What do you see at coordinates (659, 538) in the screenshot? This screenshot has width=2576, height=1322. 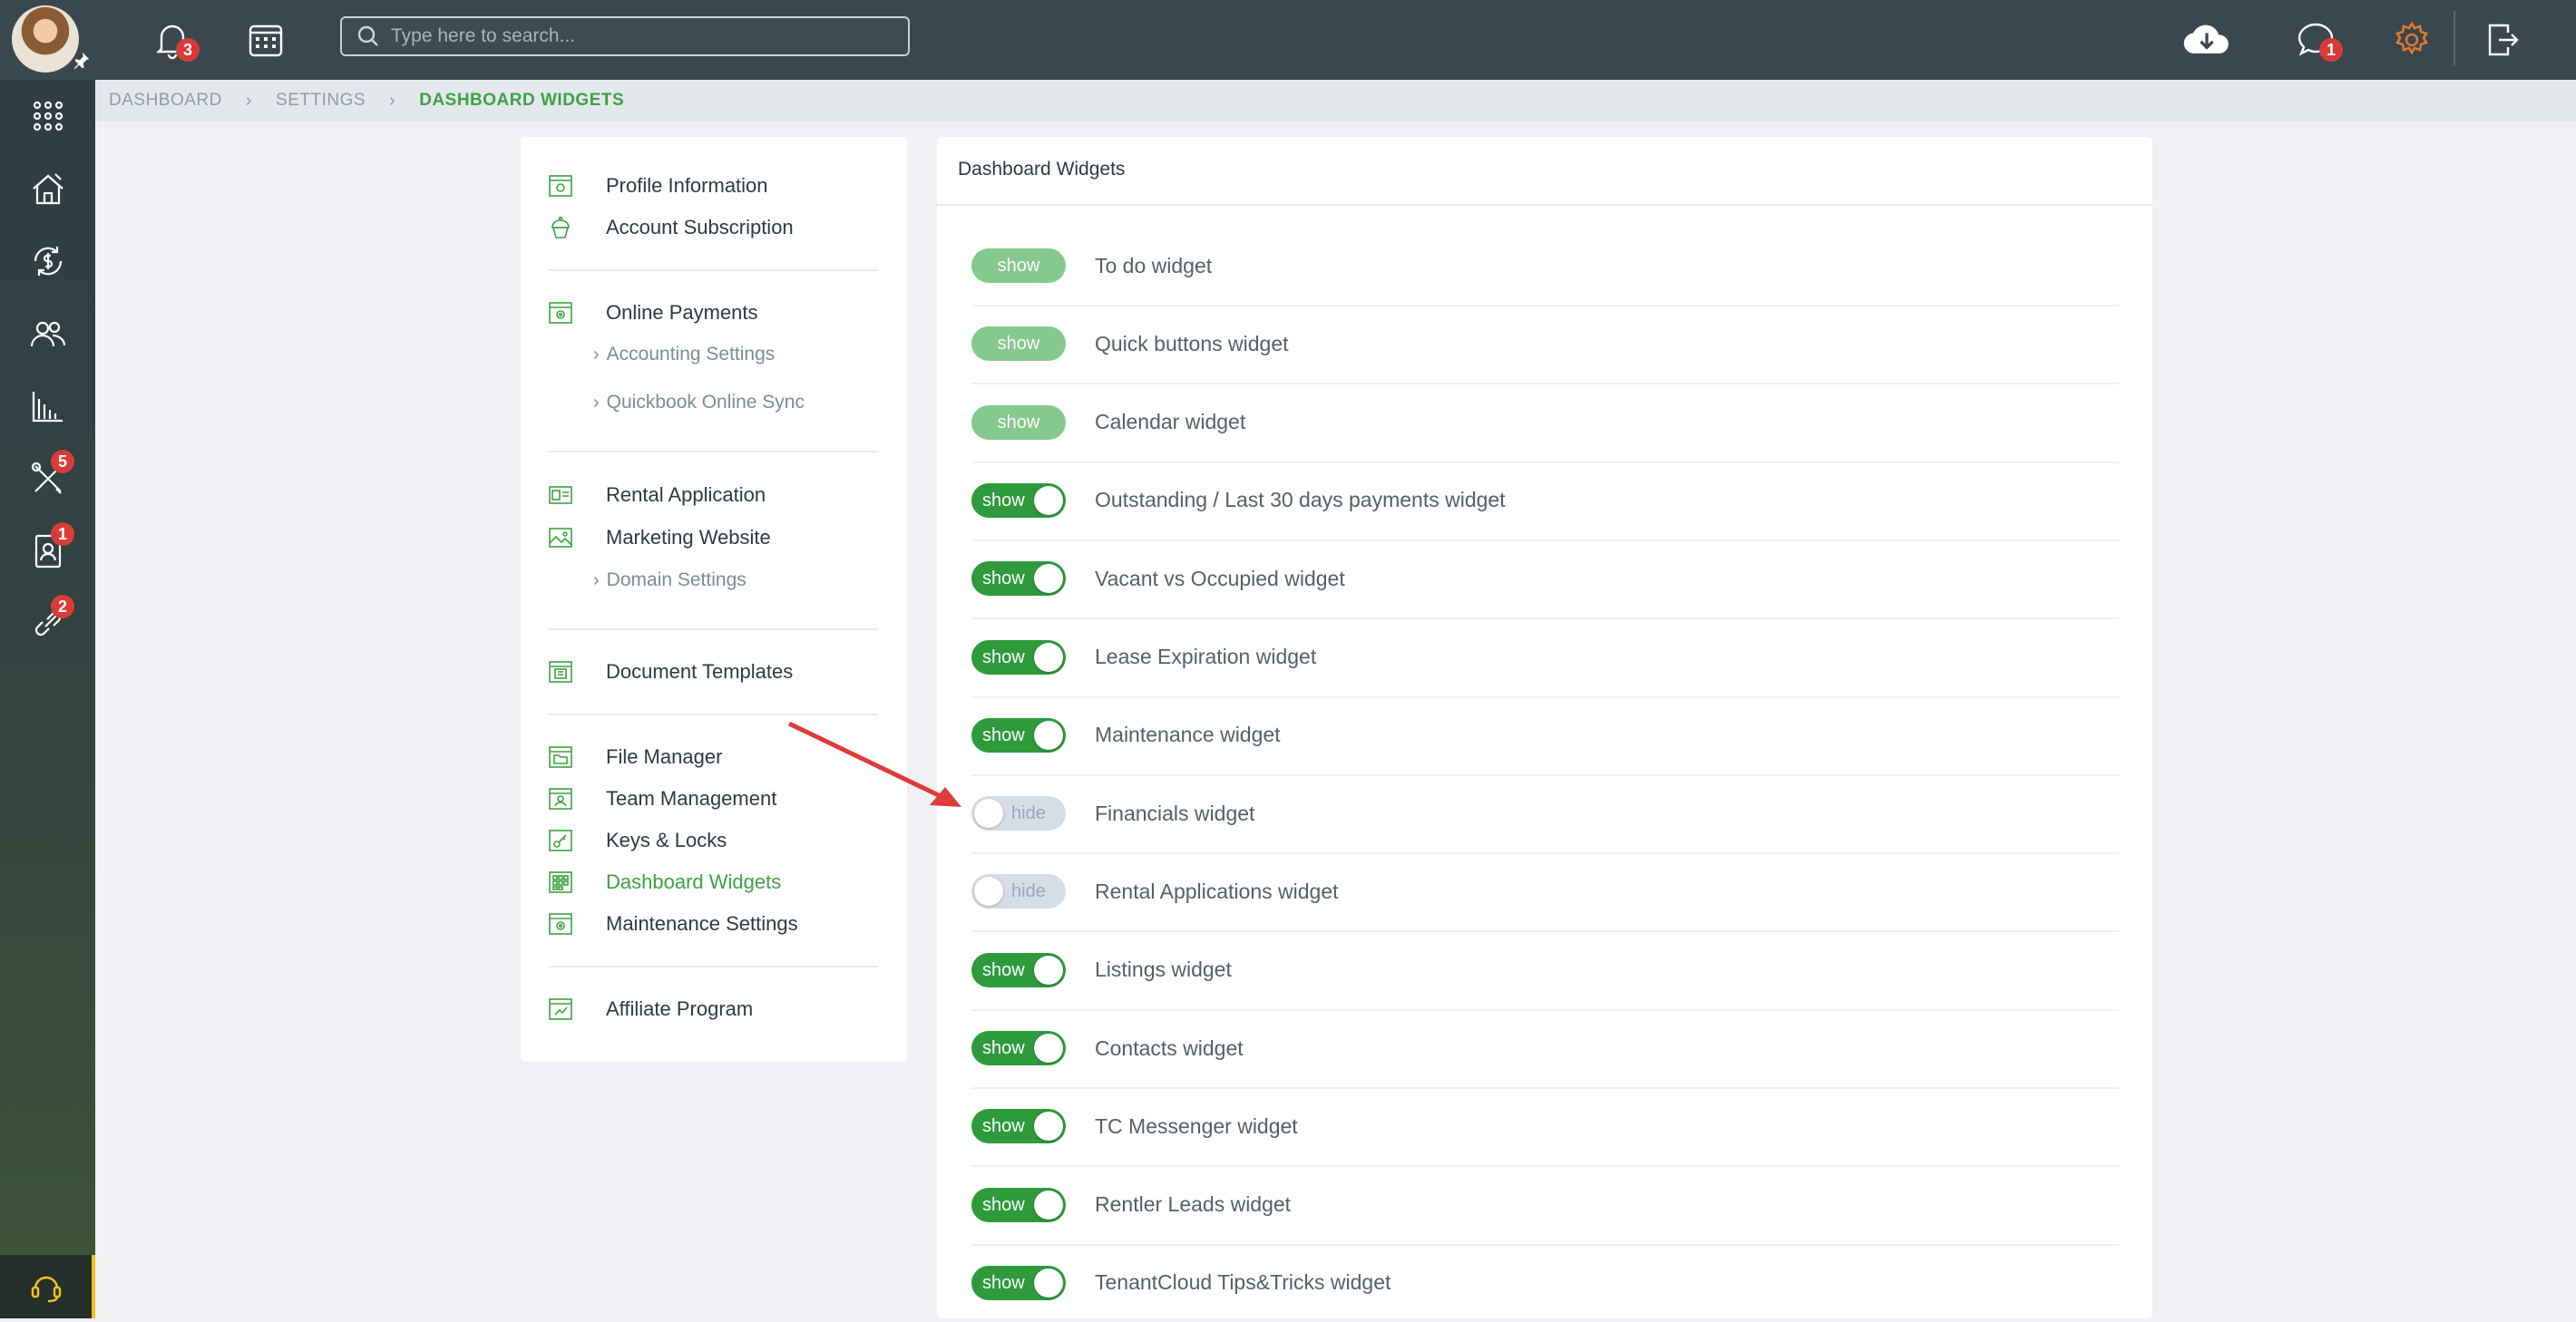 I see `menu-marketing-website: Marketing Website` at bounding box center [659, 538].